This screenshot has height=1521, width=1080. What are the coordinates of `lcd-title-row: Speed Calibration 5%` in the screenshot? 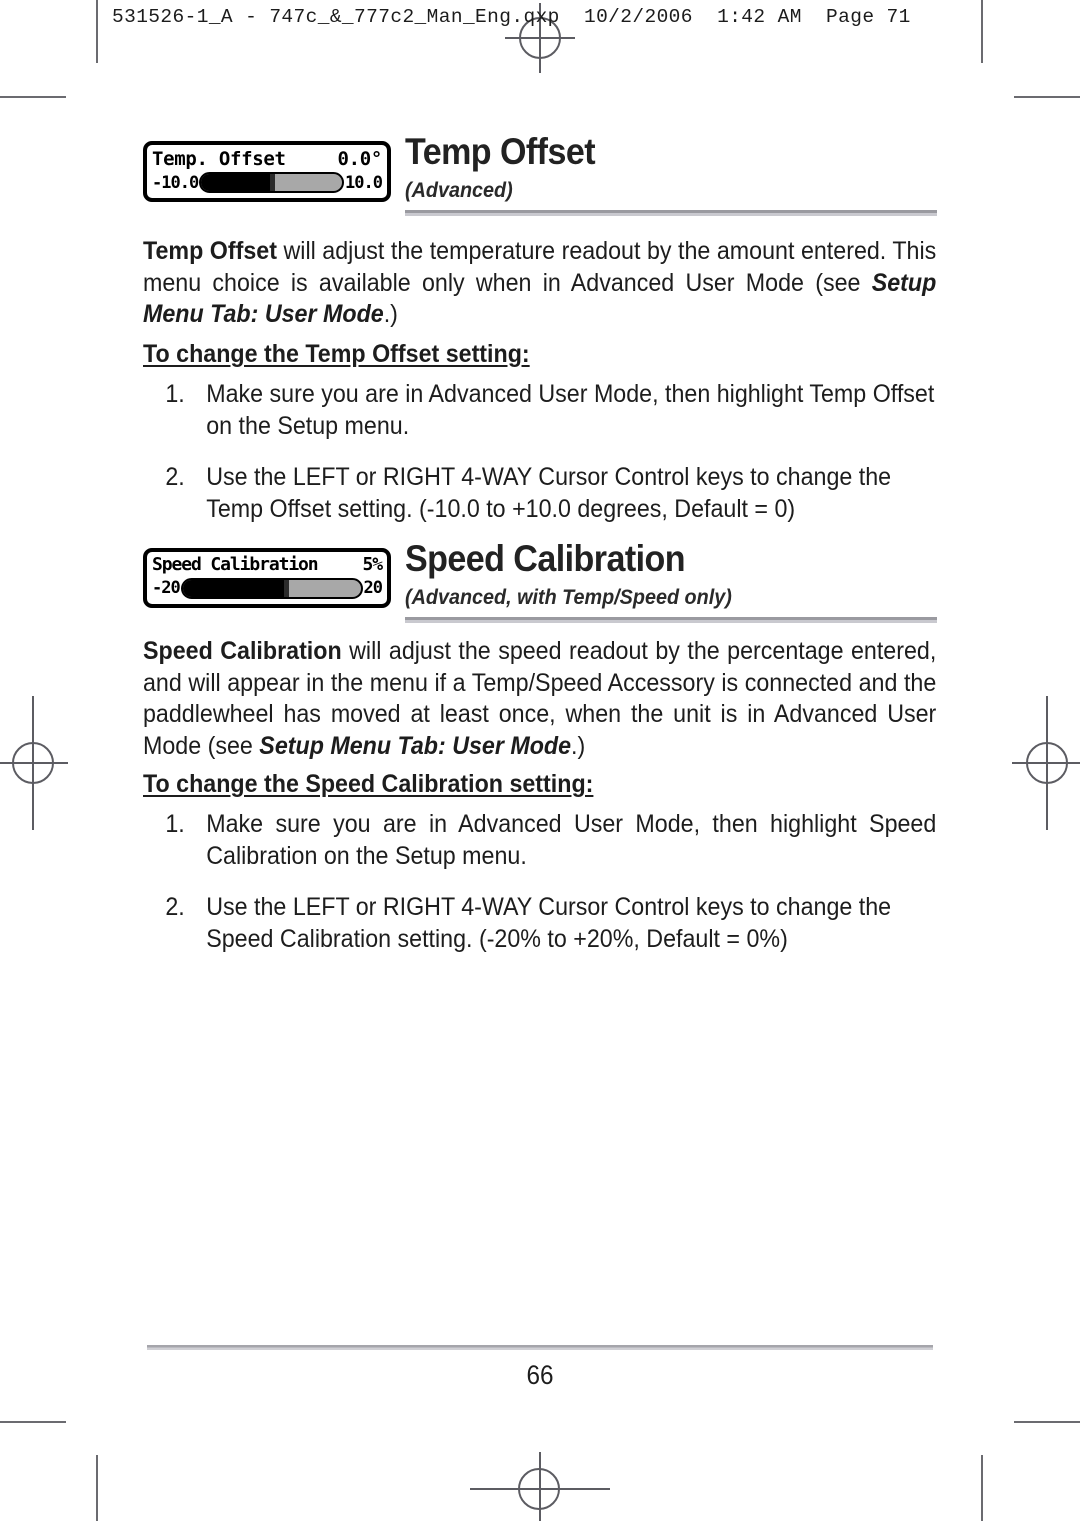 It's located at (268, 565).